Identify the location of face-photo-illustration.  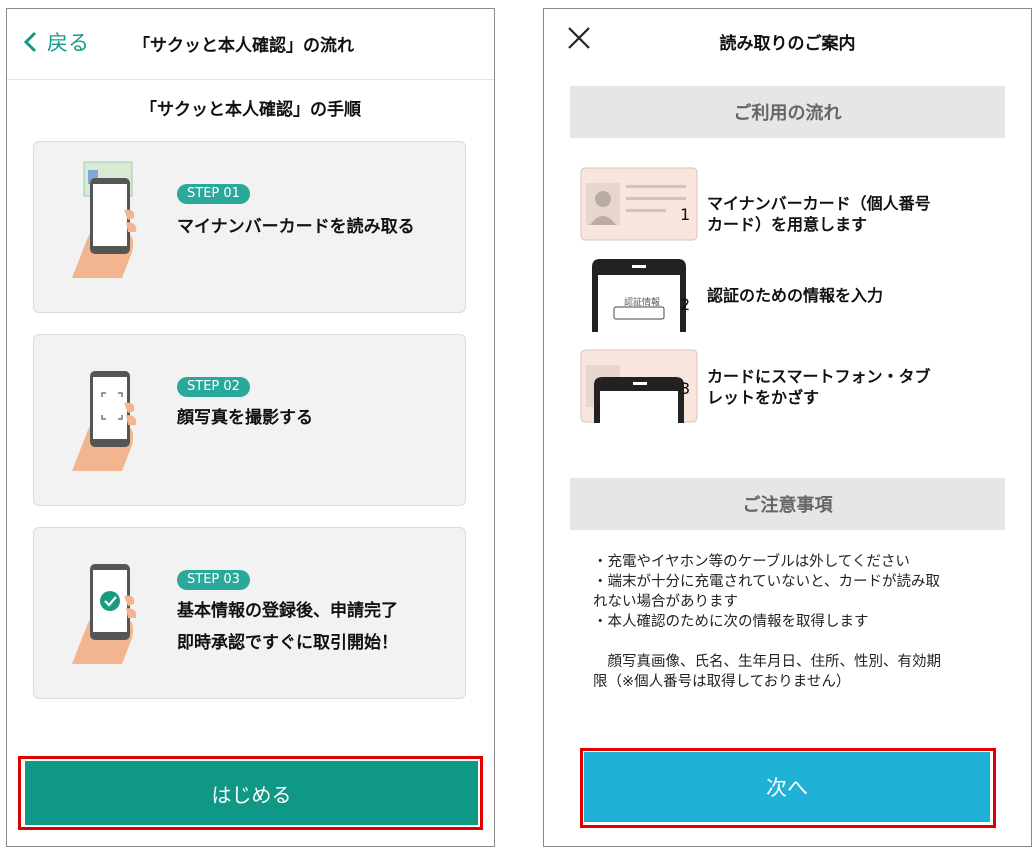
(104, 421).